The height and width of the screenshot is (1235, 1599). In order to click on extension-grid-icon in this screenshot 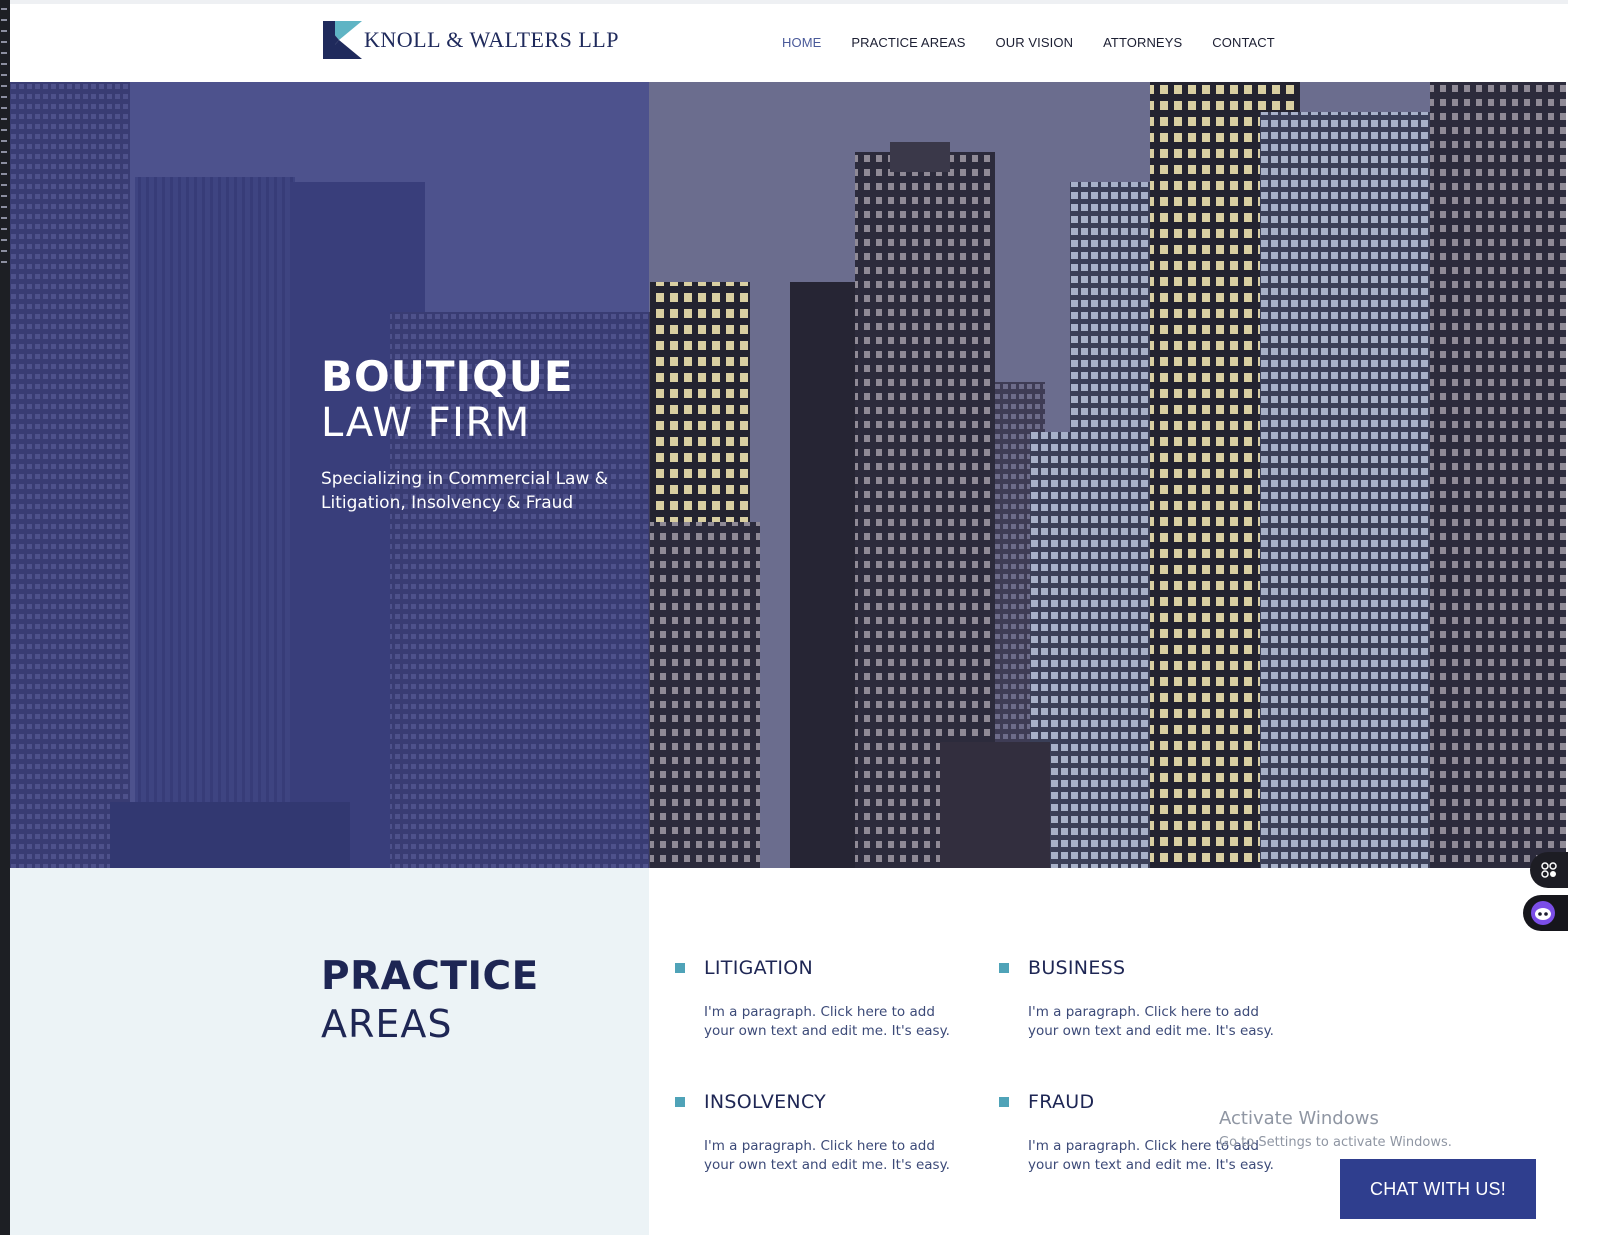, I will do `click(1549, 870)`.